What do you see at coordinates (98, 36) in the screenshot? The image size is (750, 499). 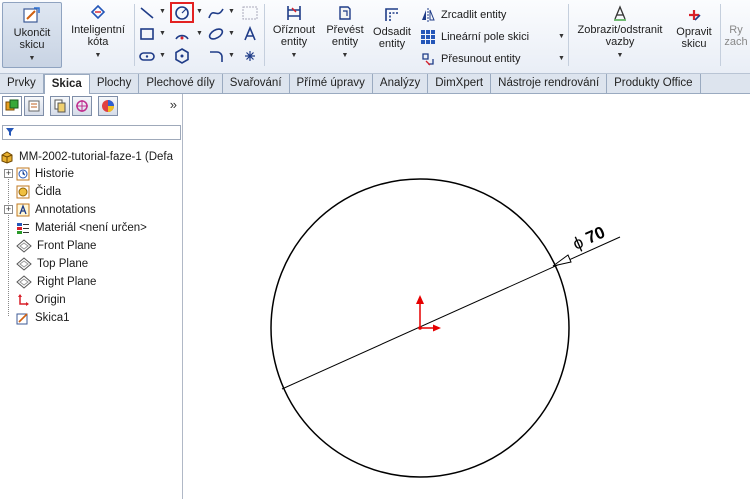 I see `smart-dimension-label: Inteligentní kóta` at bounding box center [98, 36].